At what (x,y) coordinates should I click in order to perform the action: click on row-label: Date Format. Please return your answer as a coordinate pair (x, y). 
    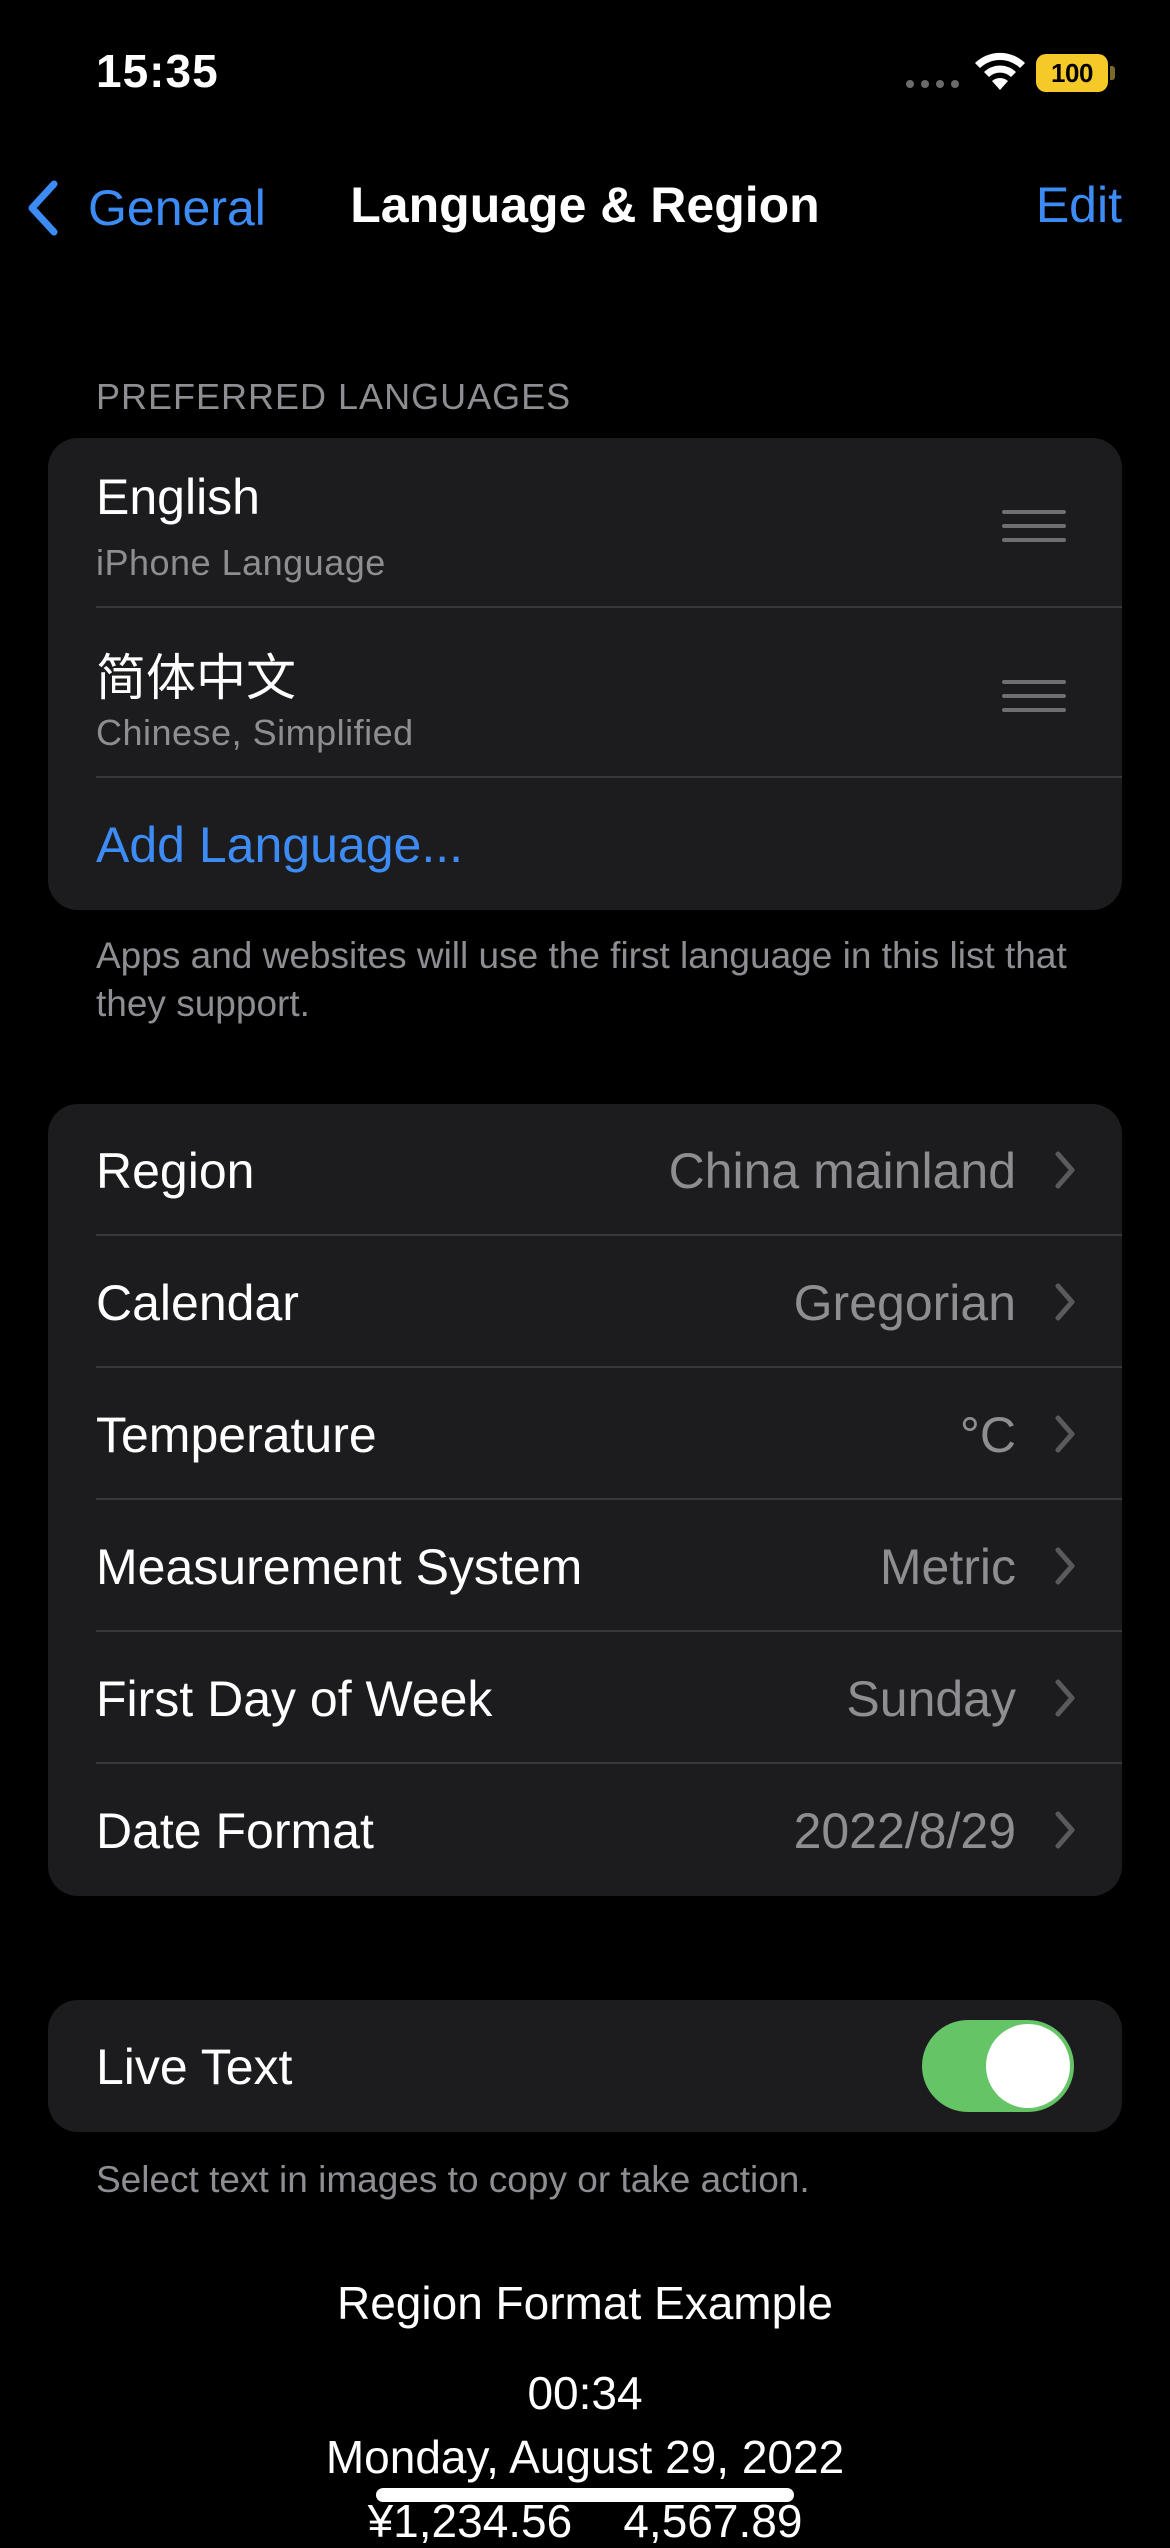
    Looking at the image, I should click on (235, 1831).